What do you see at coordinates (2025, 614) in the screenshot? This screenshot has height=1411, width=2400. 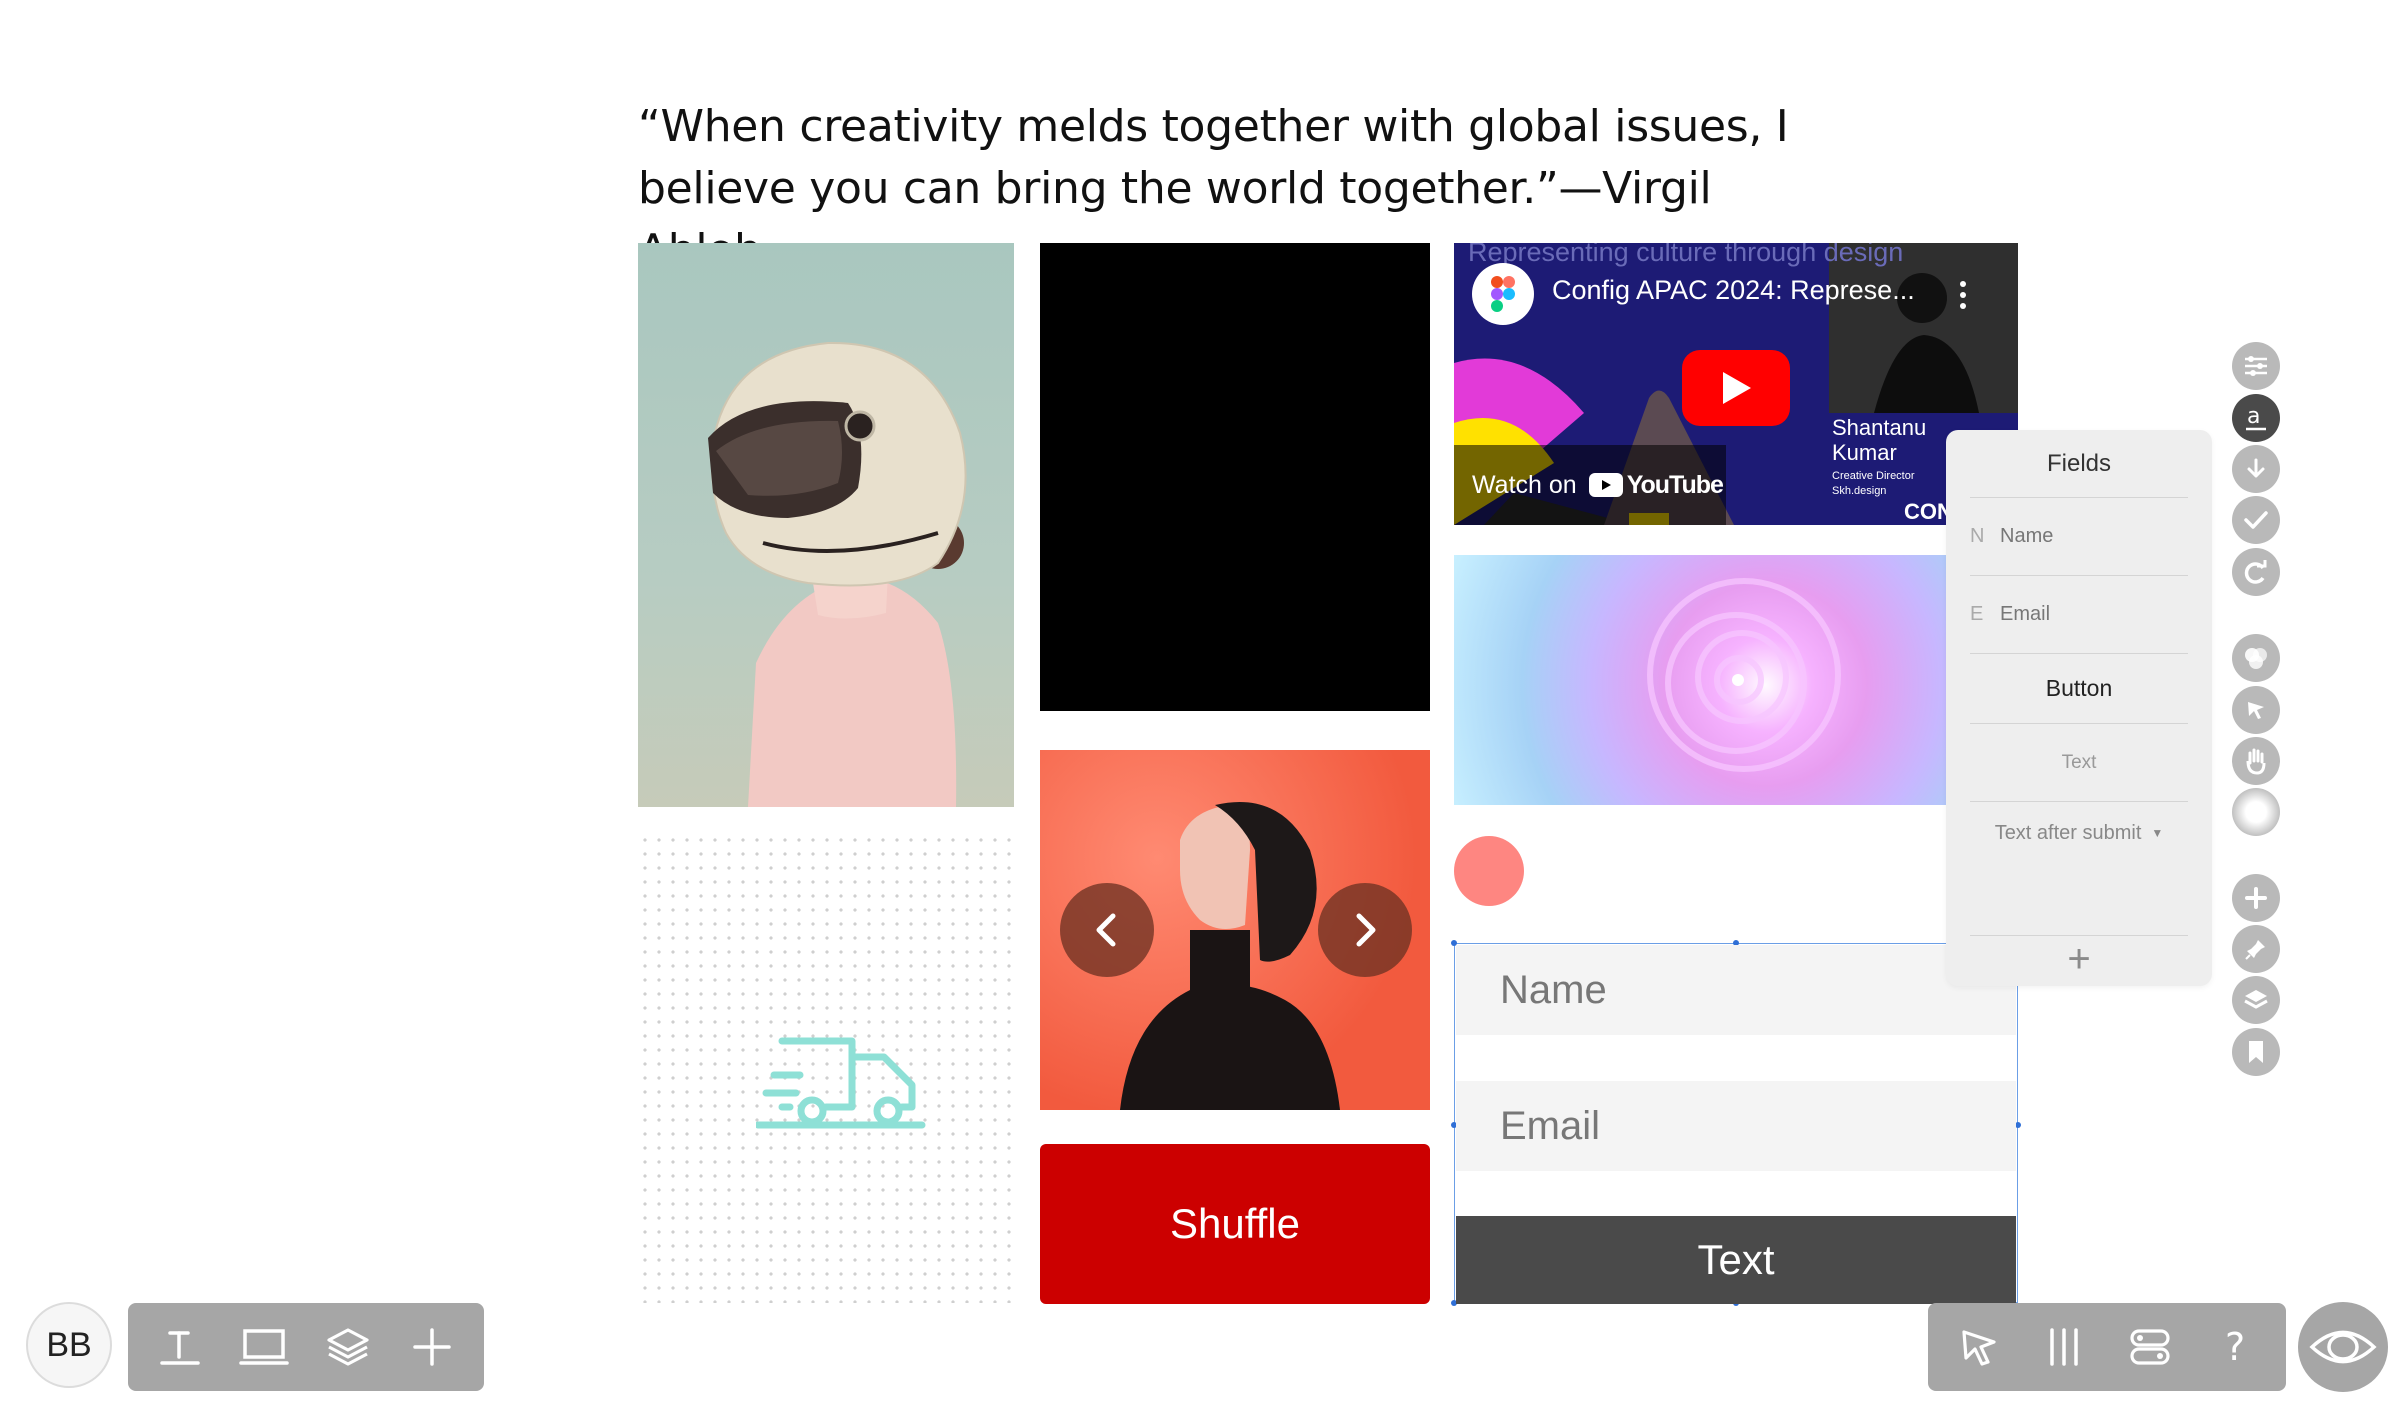 I see `field-email-label: Email` at bounding box center [2025, 614].